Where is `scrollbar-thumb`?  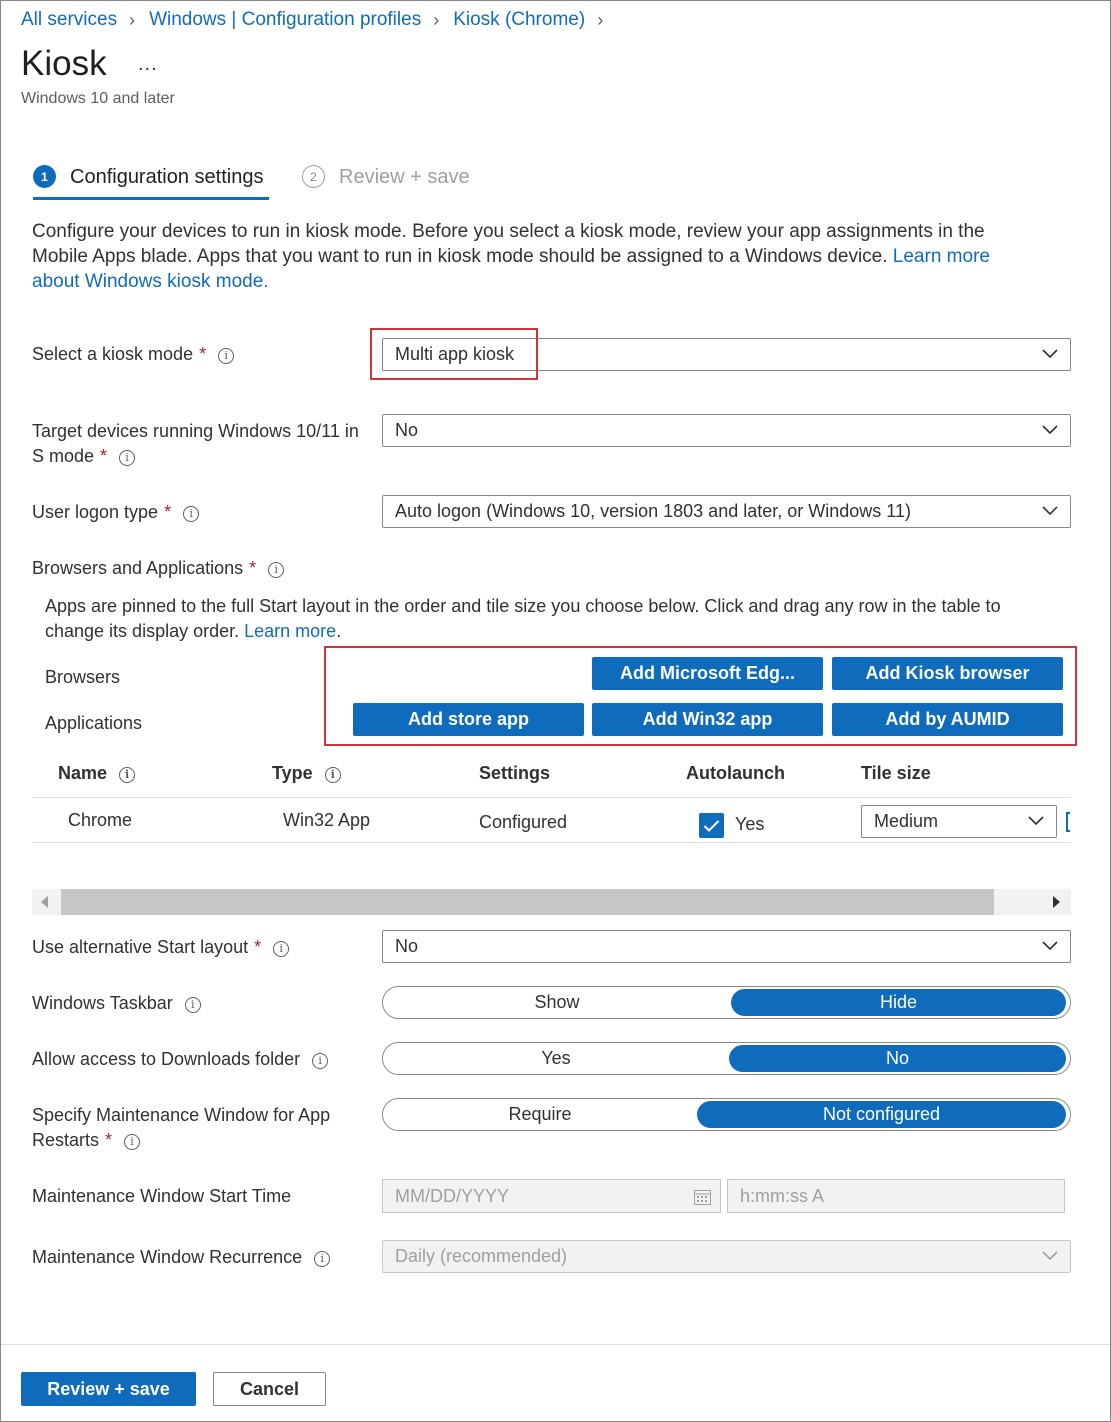 scrollbar-thumb is located at coordinates (527, 902).